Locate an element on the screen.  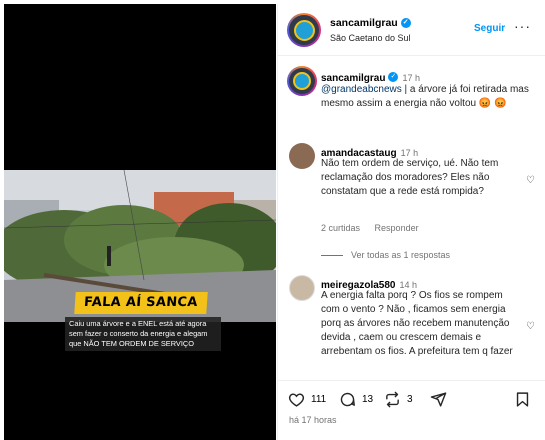
repost-icon is located at coordinates (392, 399).